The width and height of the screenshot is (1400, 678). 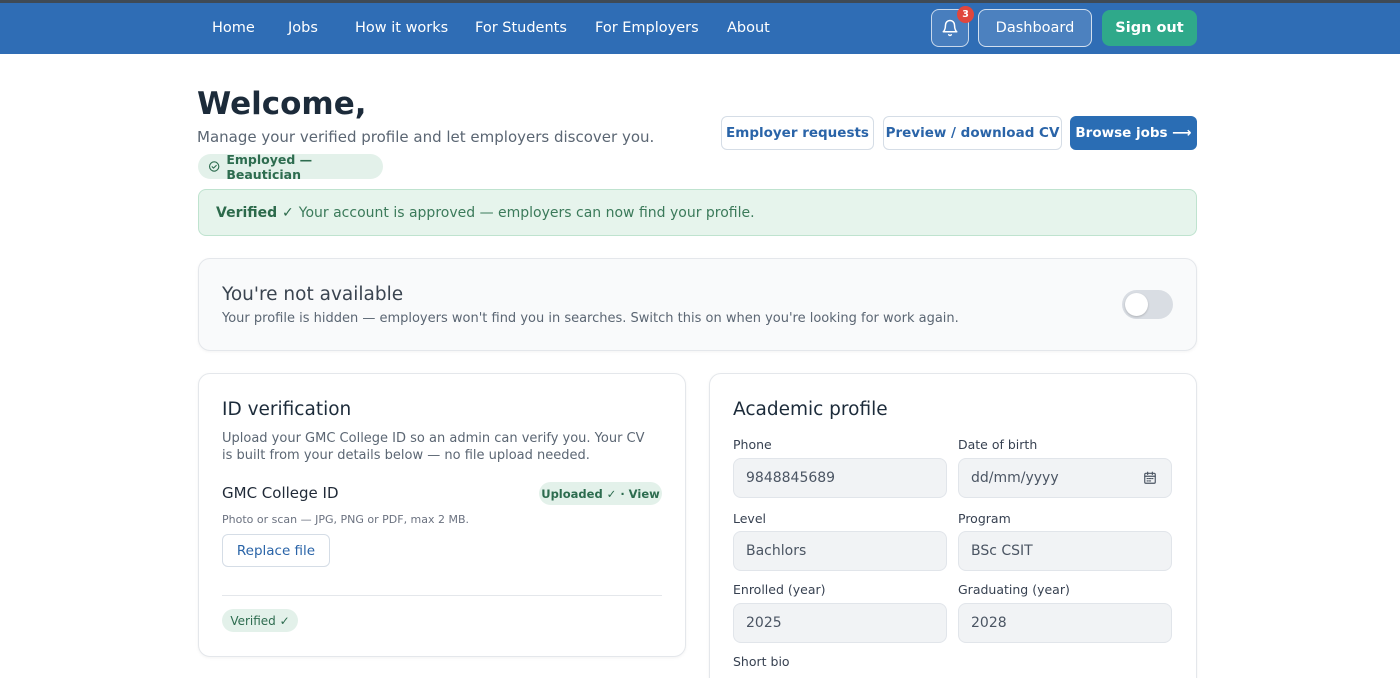 What do you see at coordinates (749, 518) in the screenshot?
I see `level-label: Level` at bounding box center [749, 518].